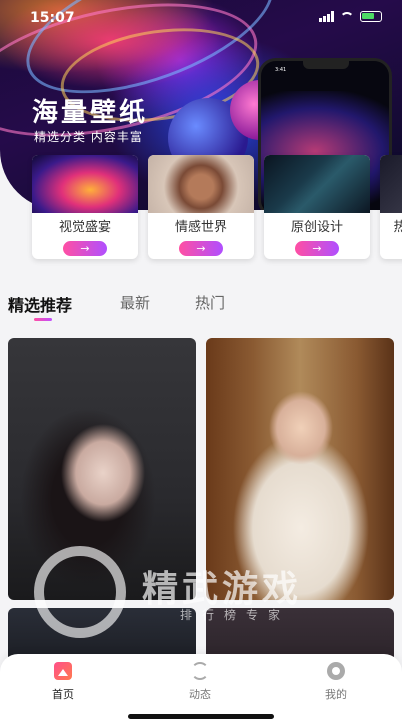  Describe the element at coordinates (40, 304) in the screenshot. I see `tab-featured: 精选推荐` at that location.